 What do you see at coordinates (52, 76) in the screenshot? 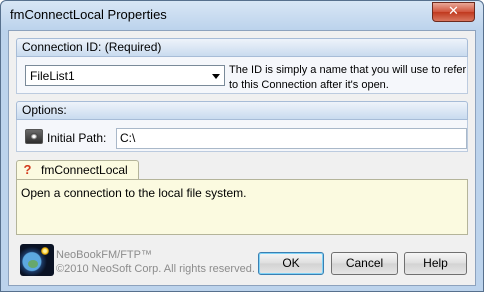
I see `connection-id-value: FileList1` at bounding box center [52, 76].